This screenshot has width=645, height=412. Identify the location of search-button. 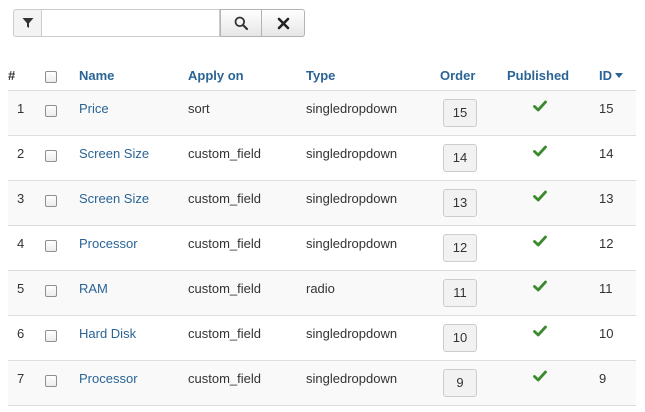
(241, 23).